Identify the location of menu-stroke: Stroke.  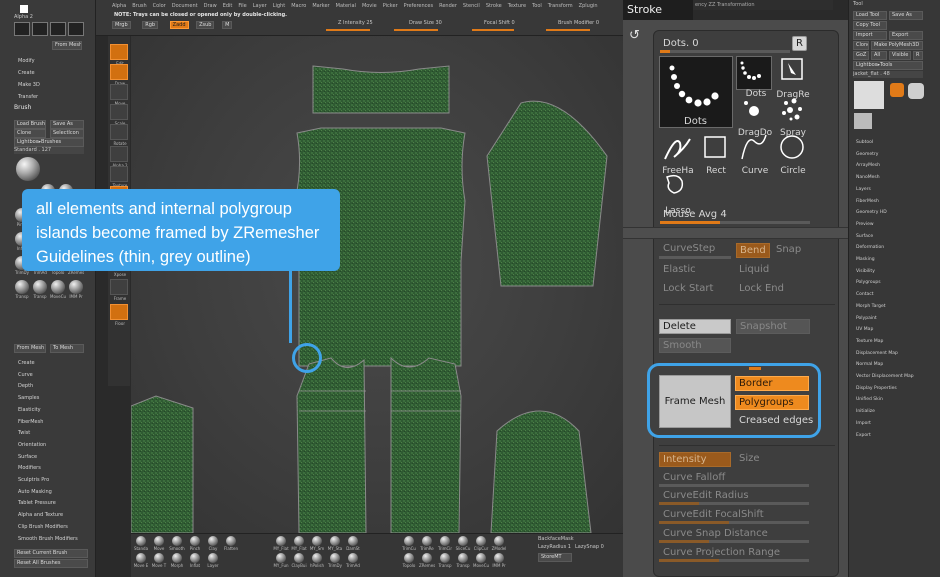
(494, 6).